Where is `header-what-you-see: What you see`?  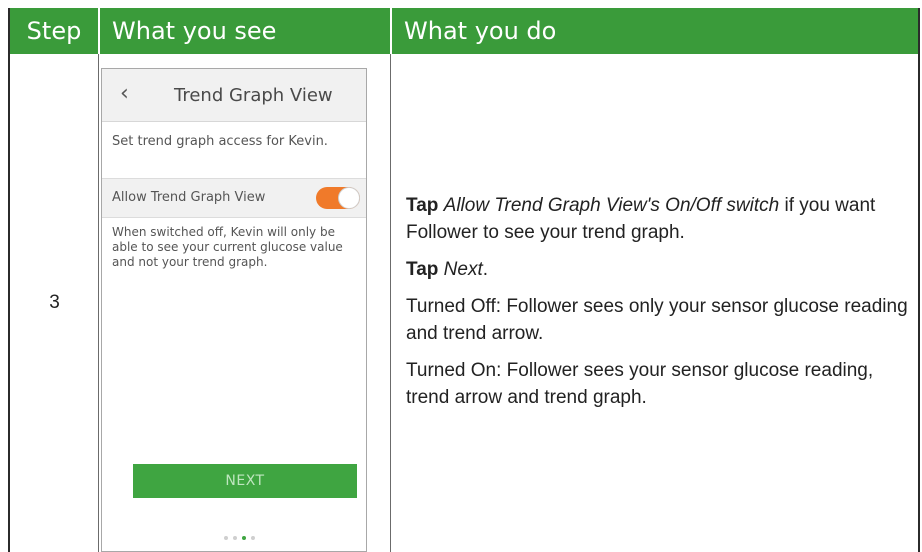
header-what-you-see: What you see is located at coordinates (194, 31).